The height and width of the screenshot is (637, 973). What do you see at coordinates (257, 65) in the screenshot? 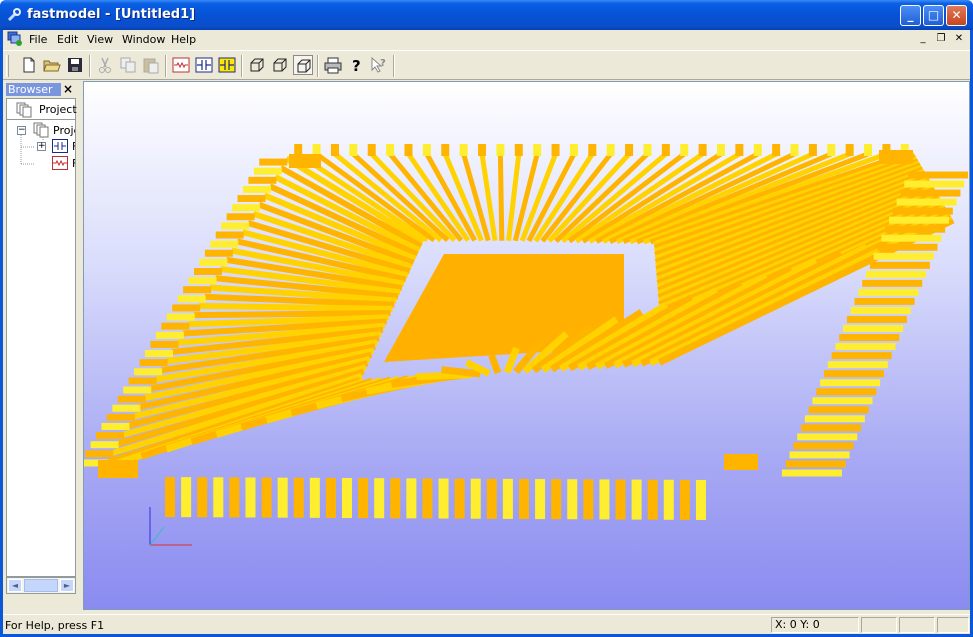
I see `box-view-1-icon` at bounding box center [257, 65].